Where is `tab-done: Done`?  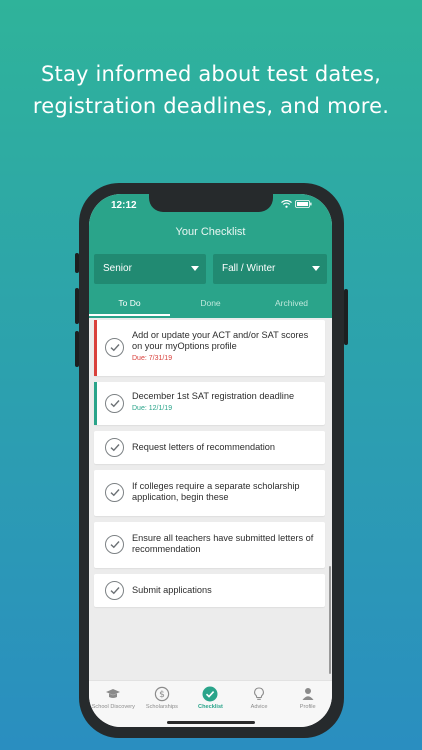
tab-done: Done is located at coordinates (210, 305).